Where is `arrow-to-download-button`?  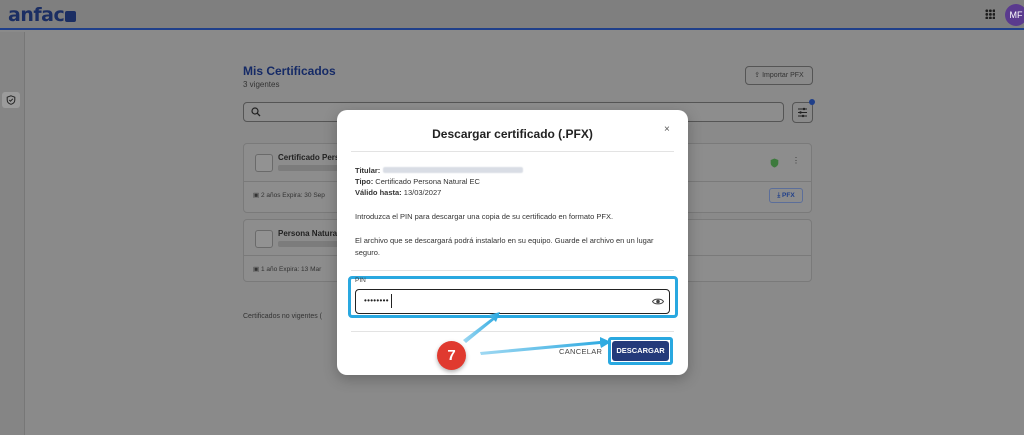 arrow-to-download-button is located at coordinates (545, 346).